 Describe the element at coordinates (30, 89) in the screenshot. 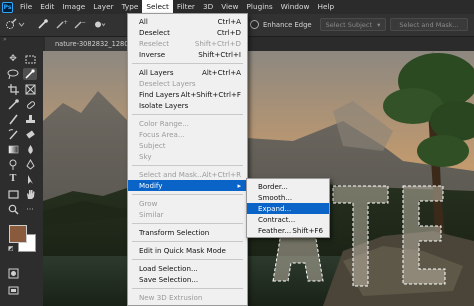

I see `frame-tool-icon` at that location.